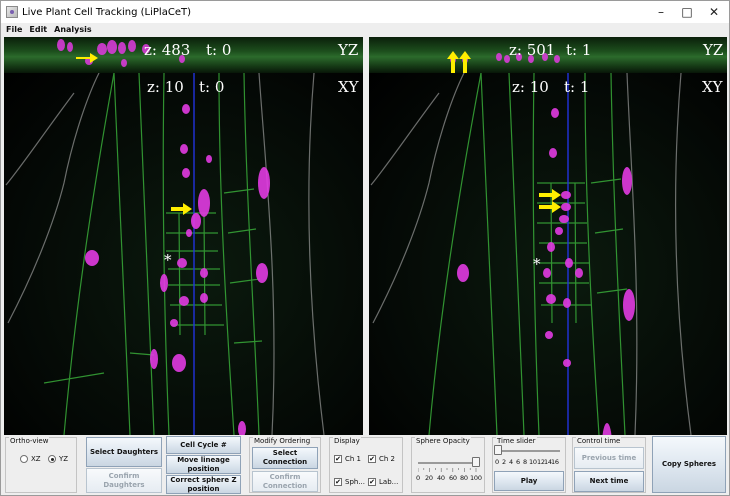 Image resolution: width=730 pixels, height=496 pixels. Describe the element at coordinates (532, 50) in the screenshot. I see `yz-z-readout: z: 501` at that location.